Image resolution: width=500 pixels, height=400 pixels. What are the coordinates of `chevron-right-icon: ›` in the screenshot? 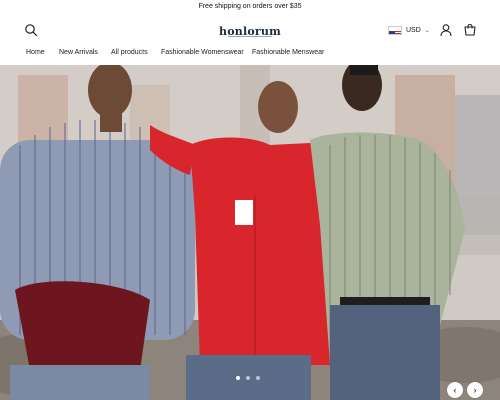 It's located at (475, 390).